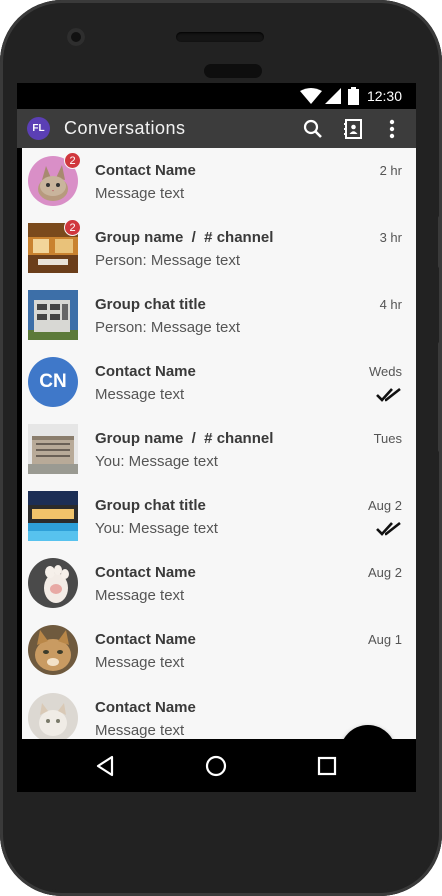 The width and height of the screenshot is (442, 896). I want to click on front-camera, so click(76, 37).